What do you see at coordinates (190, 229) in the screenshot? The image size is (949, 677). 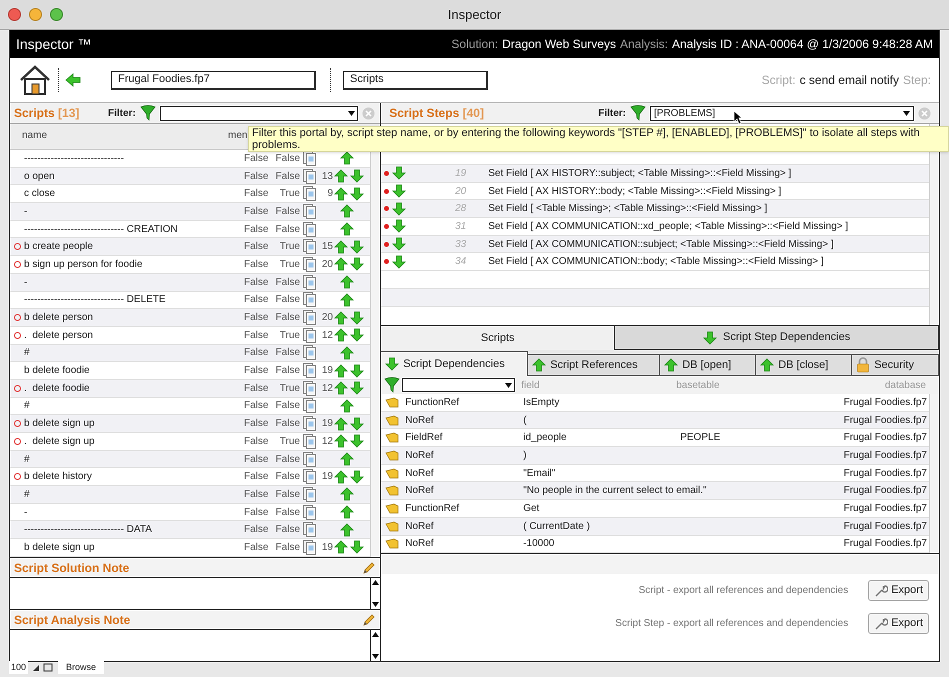 I see `script-row: ------------------------------ CREATION False False` at bounding box center [190, 229].